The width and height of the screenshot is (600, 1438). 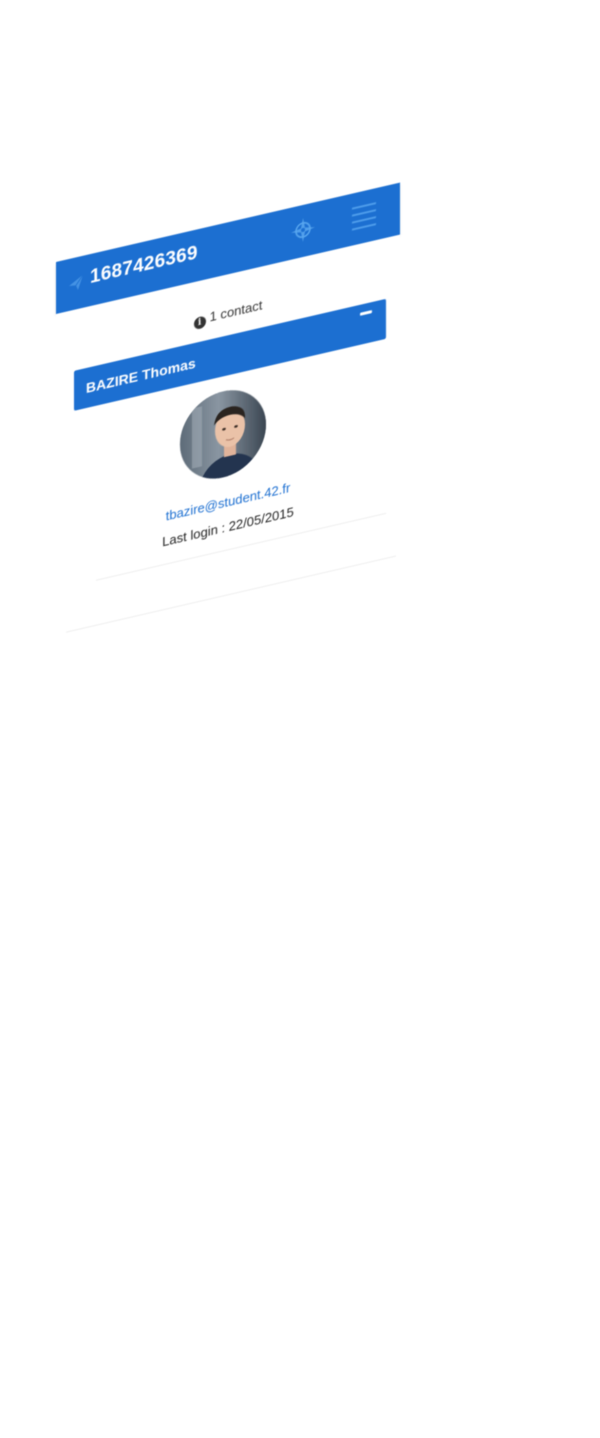 I want to click on user-photo, so click(x=223, y=434).